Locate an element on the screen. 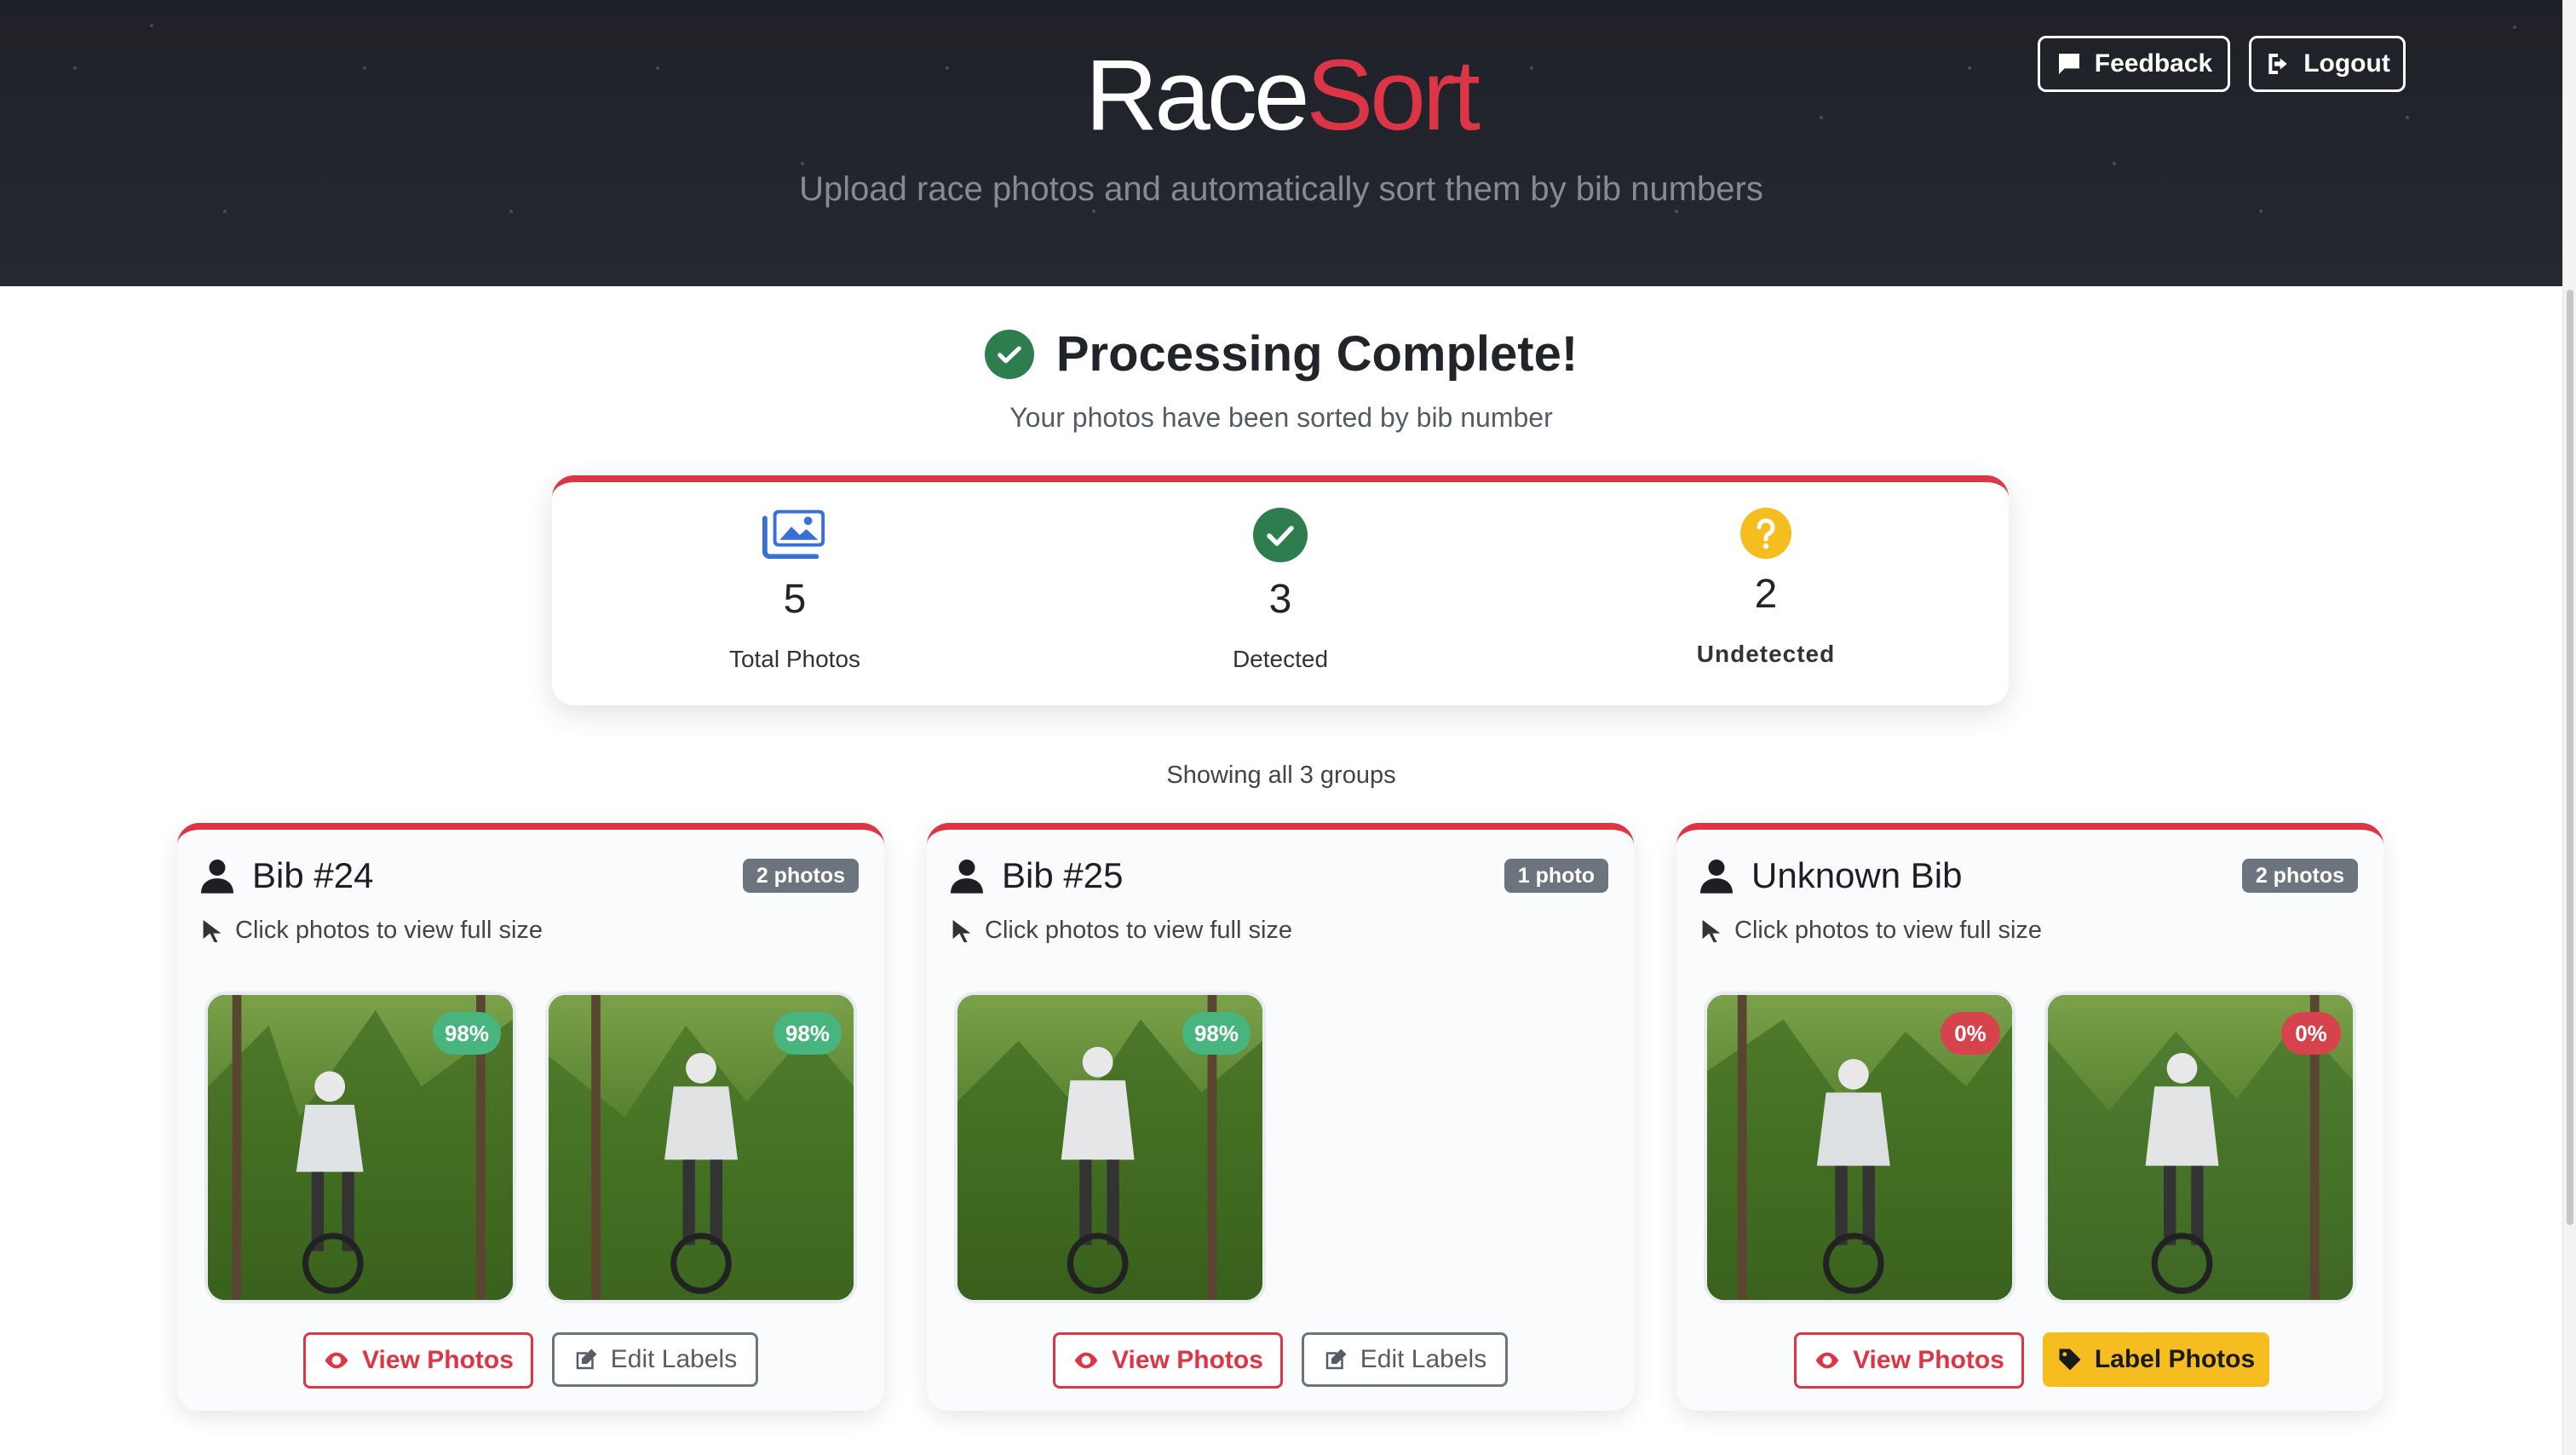 The image size is (2576, 1455). stat-detected: 3 Detected is located at coordinates (1281, 593).